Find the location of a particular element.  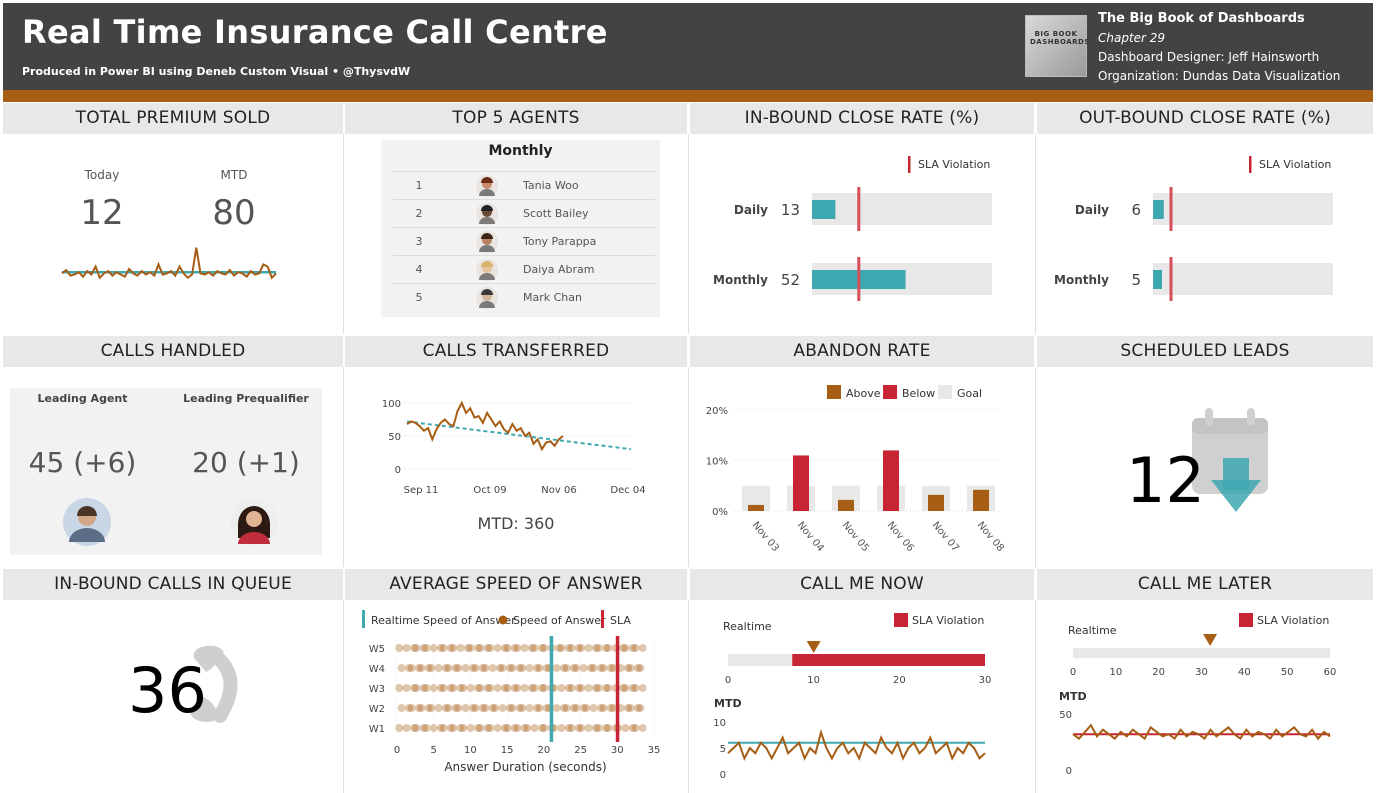

x-tick-label: Nov 08 is located at coordinates (990, 537).